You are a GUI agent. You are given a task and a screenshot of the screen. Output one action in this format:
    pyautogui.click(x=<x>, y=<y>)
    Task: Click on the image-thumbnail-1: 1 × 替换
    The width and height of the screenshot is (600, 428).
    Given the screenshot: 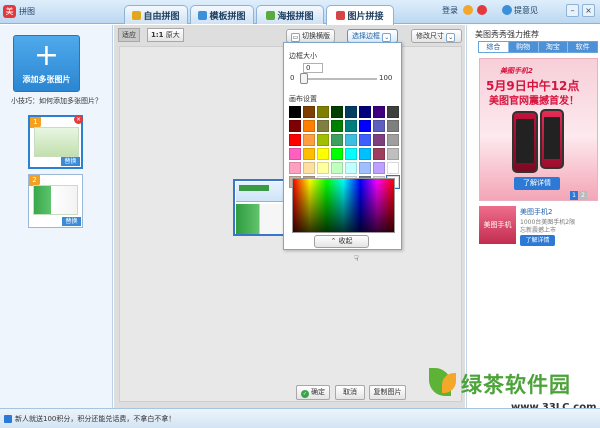 What is the action you would take?
    pyautogui.click(x=55, y=142)
    